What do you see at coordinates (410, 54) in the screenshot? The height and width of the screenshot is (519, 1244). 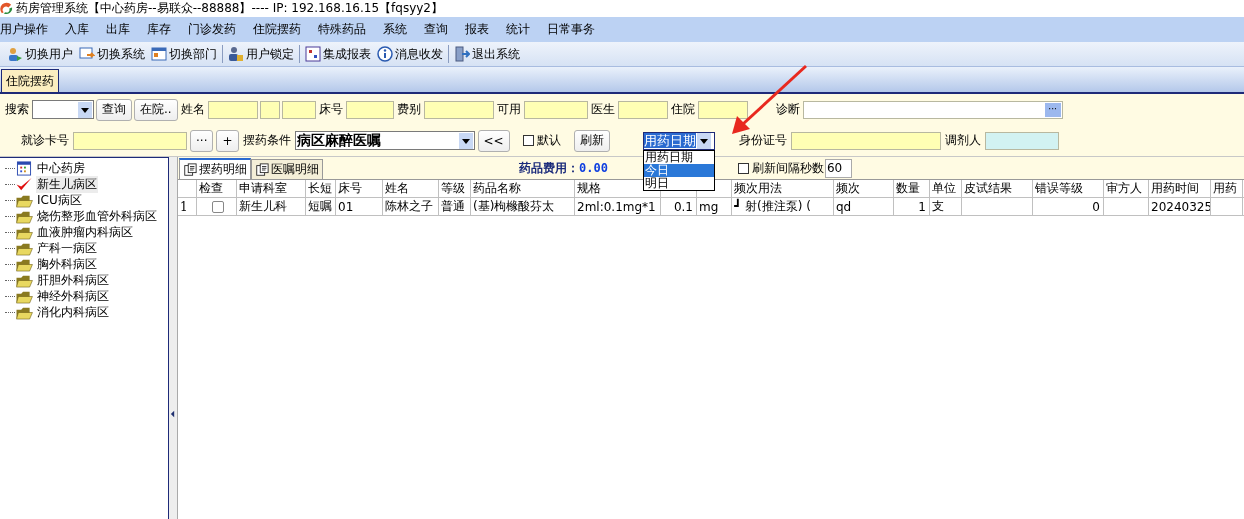 I see `toolbar-button: 消息收发` at bounding box center [410, 54].